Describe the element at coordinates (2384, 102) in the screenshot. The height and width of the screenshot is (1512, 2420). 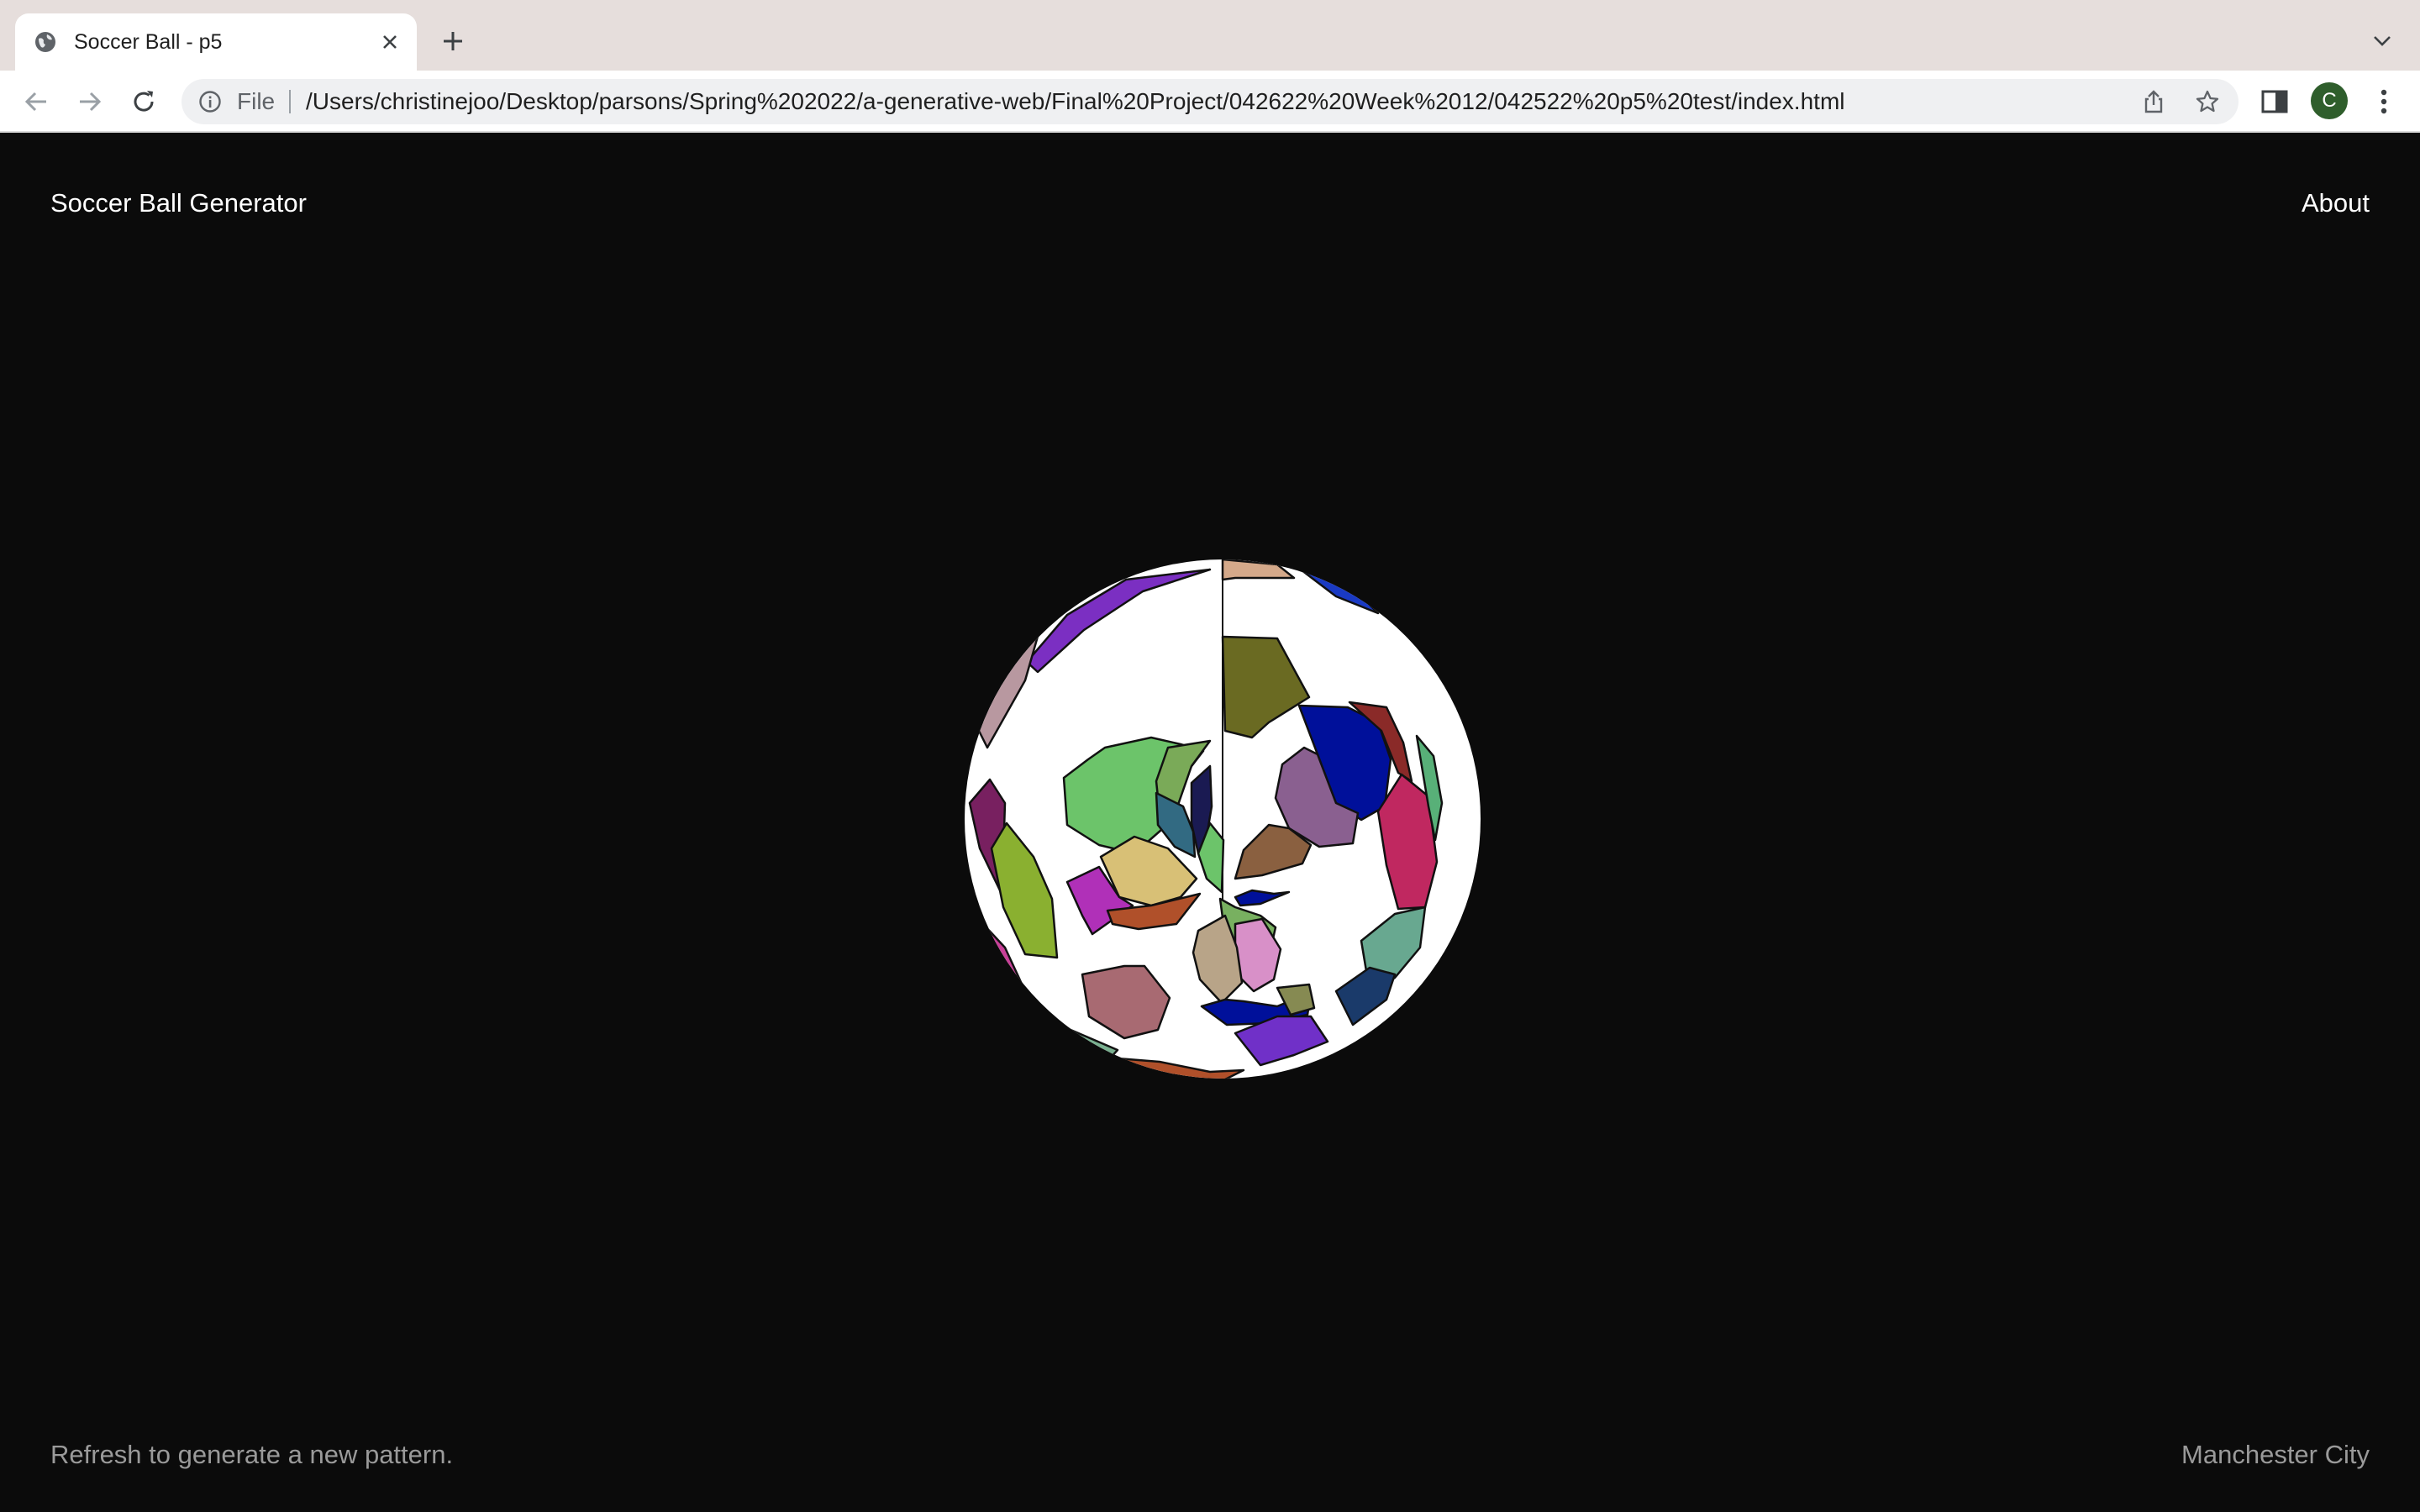
I see `more-options-icon` at that location.